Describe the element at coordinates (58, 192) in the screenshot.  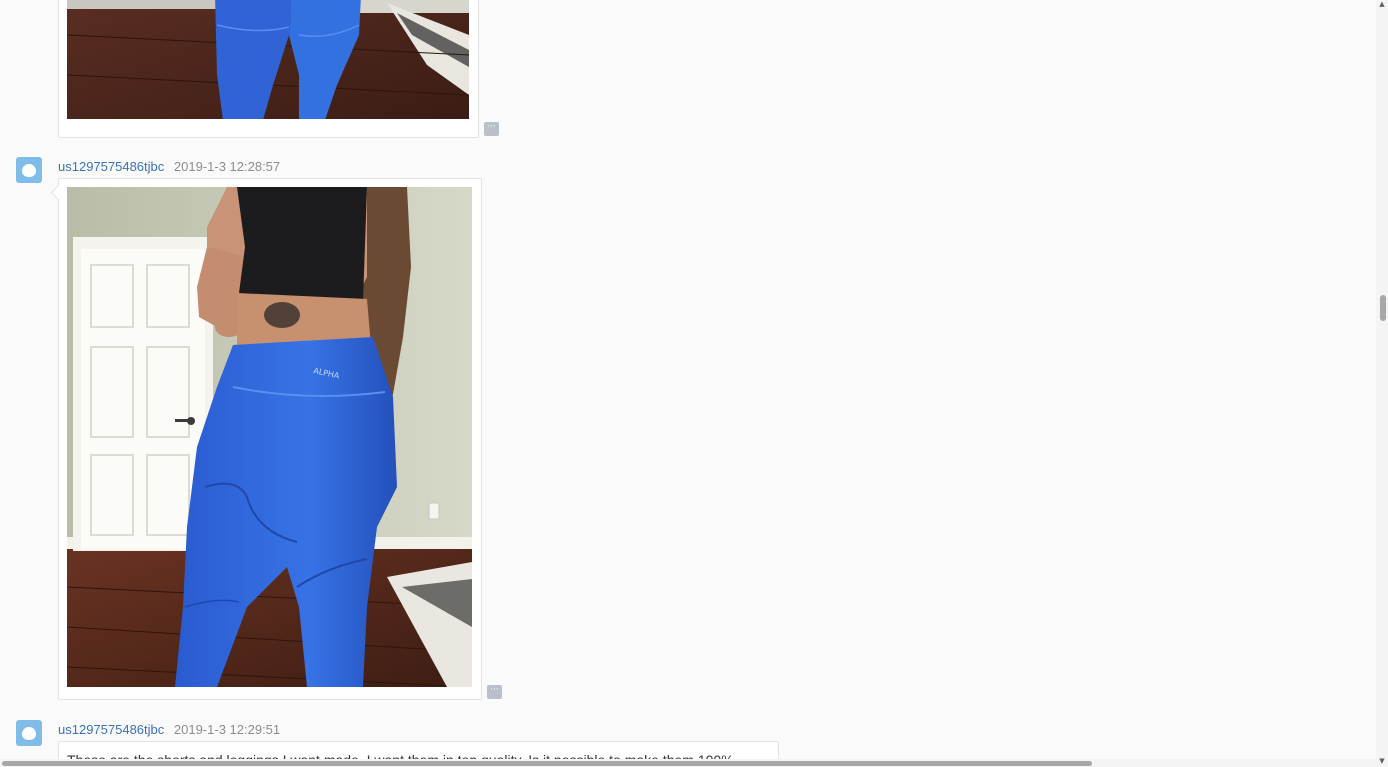
I see `bubble-pointer` at that location.